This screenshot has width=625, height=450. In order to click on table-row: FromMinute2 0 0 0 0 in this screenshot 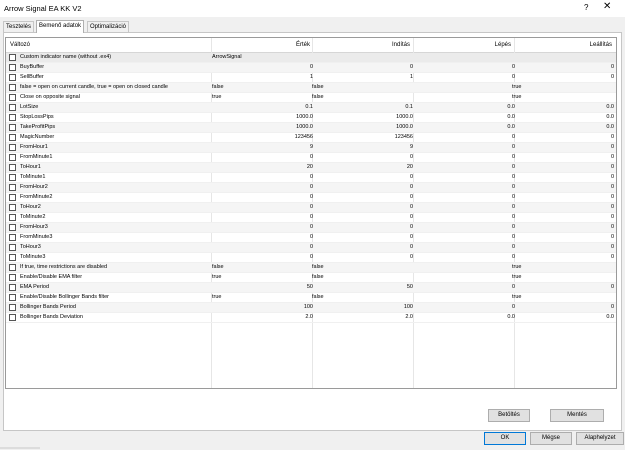, I will do `click(311, 198)`.